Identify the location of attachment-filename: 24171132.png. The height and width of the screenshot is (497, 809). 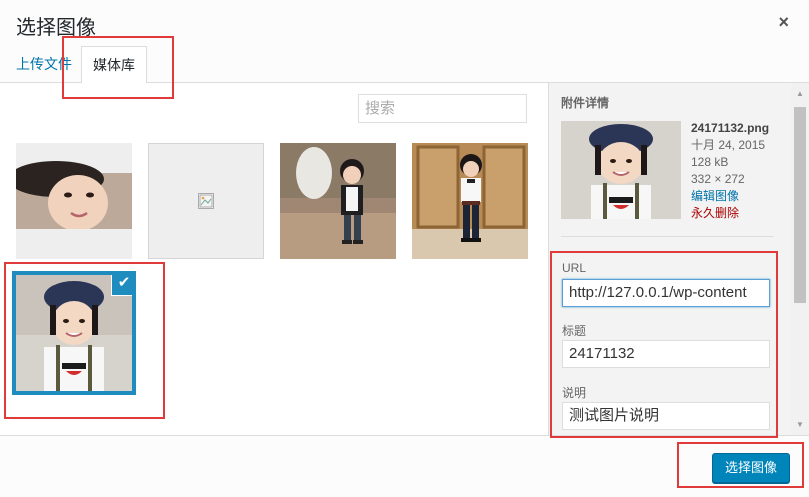
(730, 128).